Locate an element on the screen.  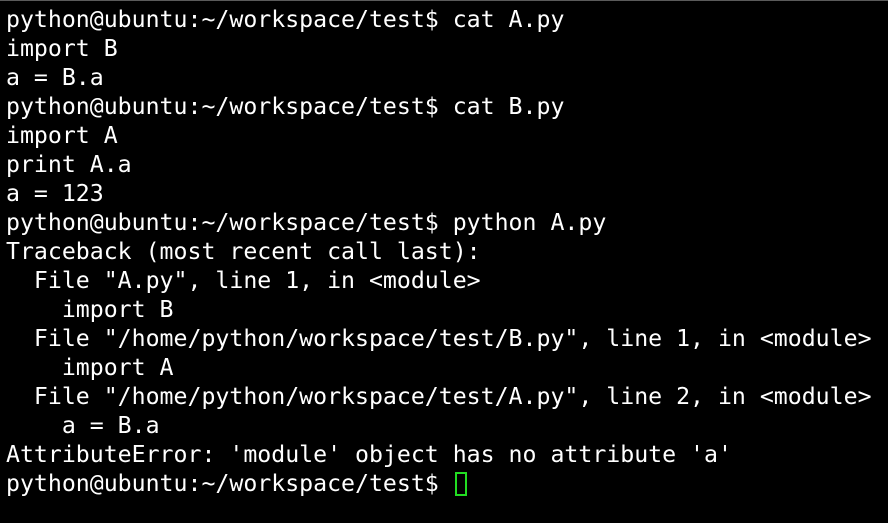
terminal-line: File "A.py", line 1, in <module> is located at coordinates (243, 280).